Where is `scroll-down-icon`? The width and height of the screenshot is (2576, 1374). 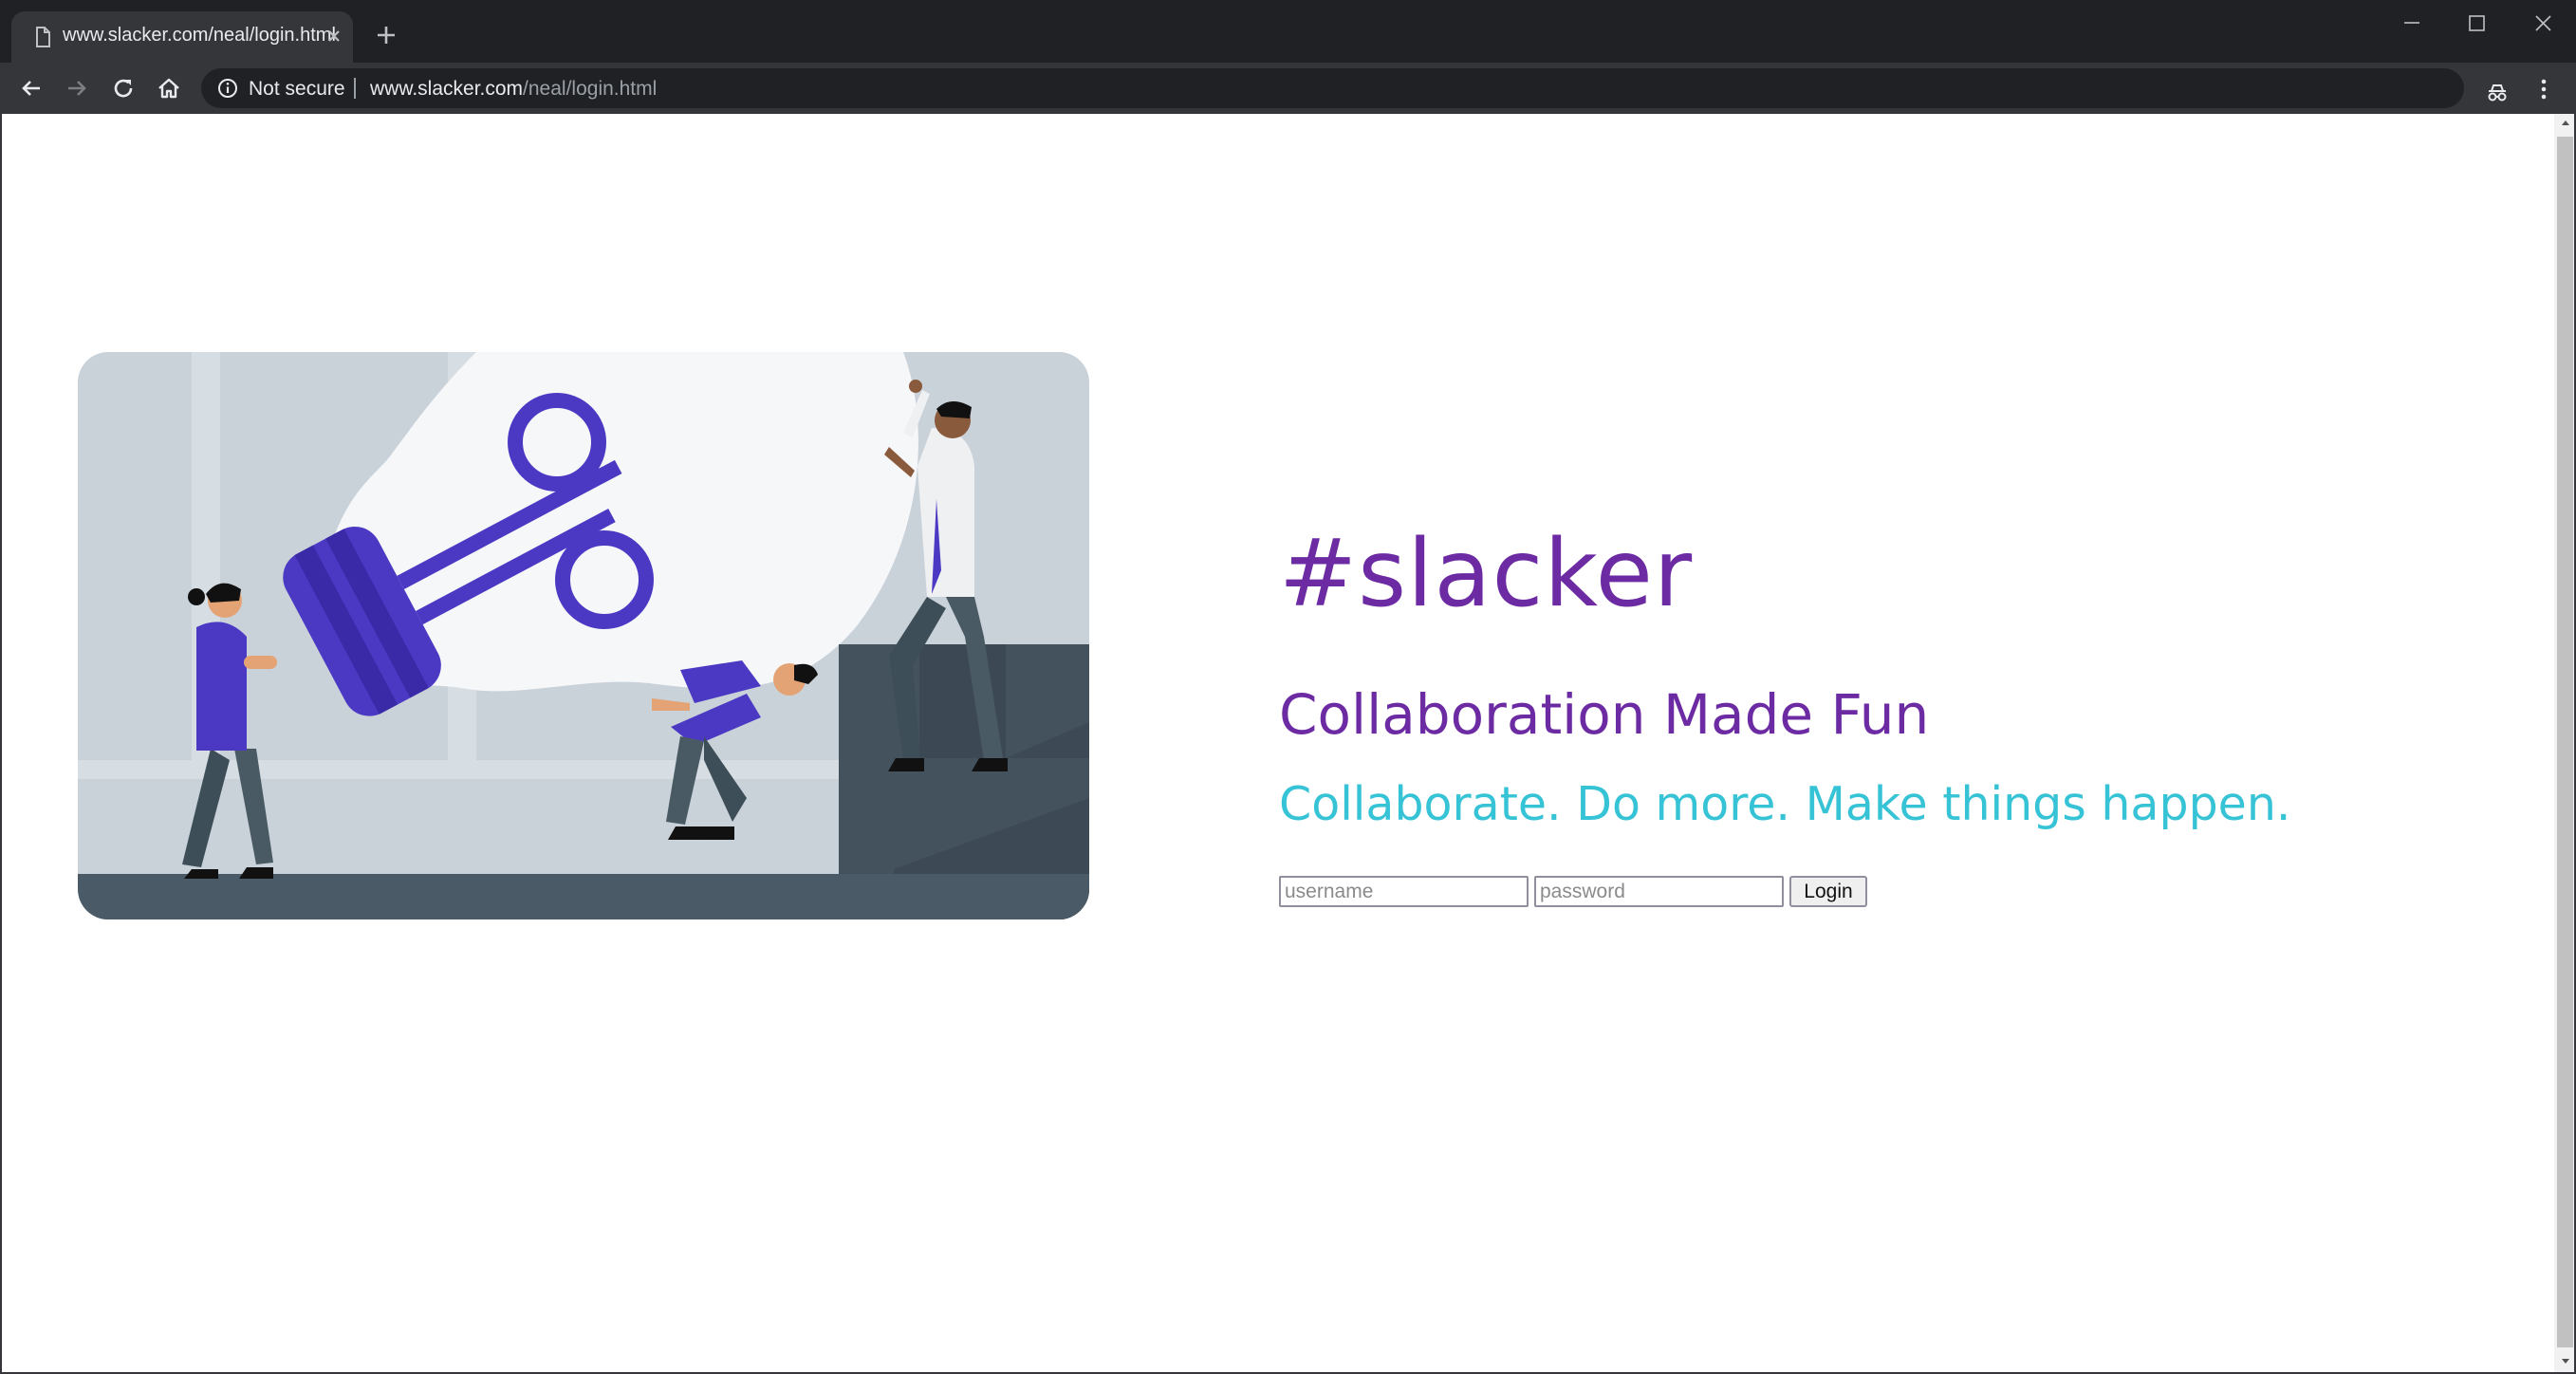
scroll-down-icon is located at coordinates (2565, 1360).